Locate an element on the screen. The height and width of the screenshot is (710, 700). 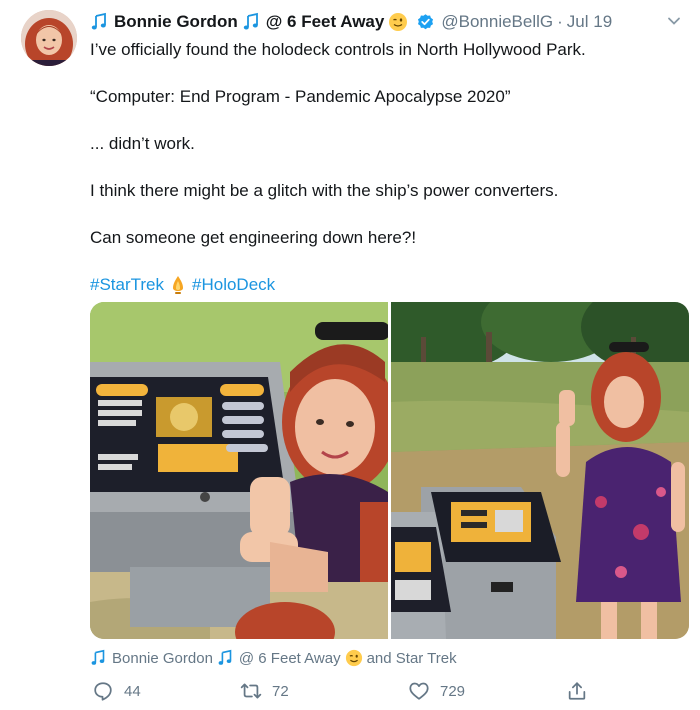
author-name-suffix: @ 6 Feet Away is located at coordinates (325, 22).